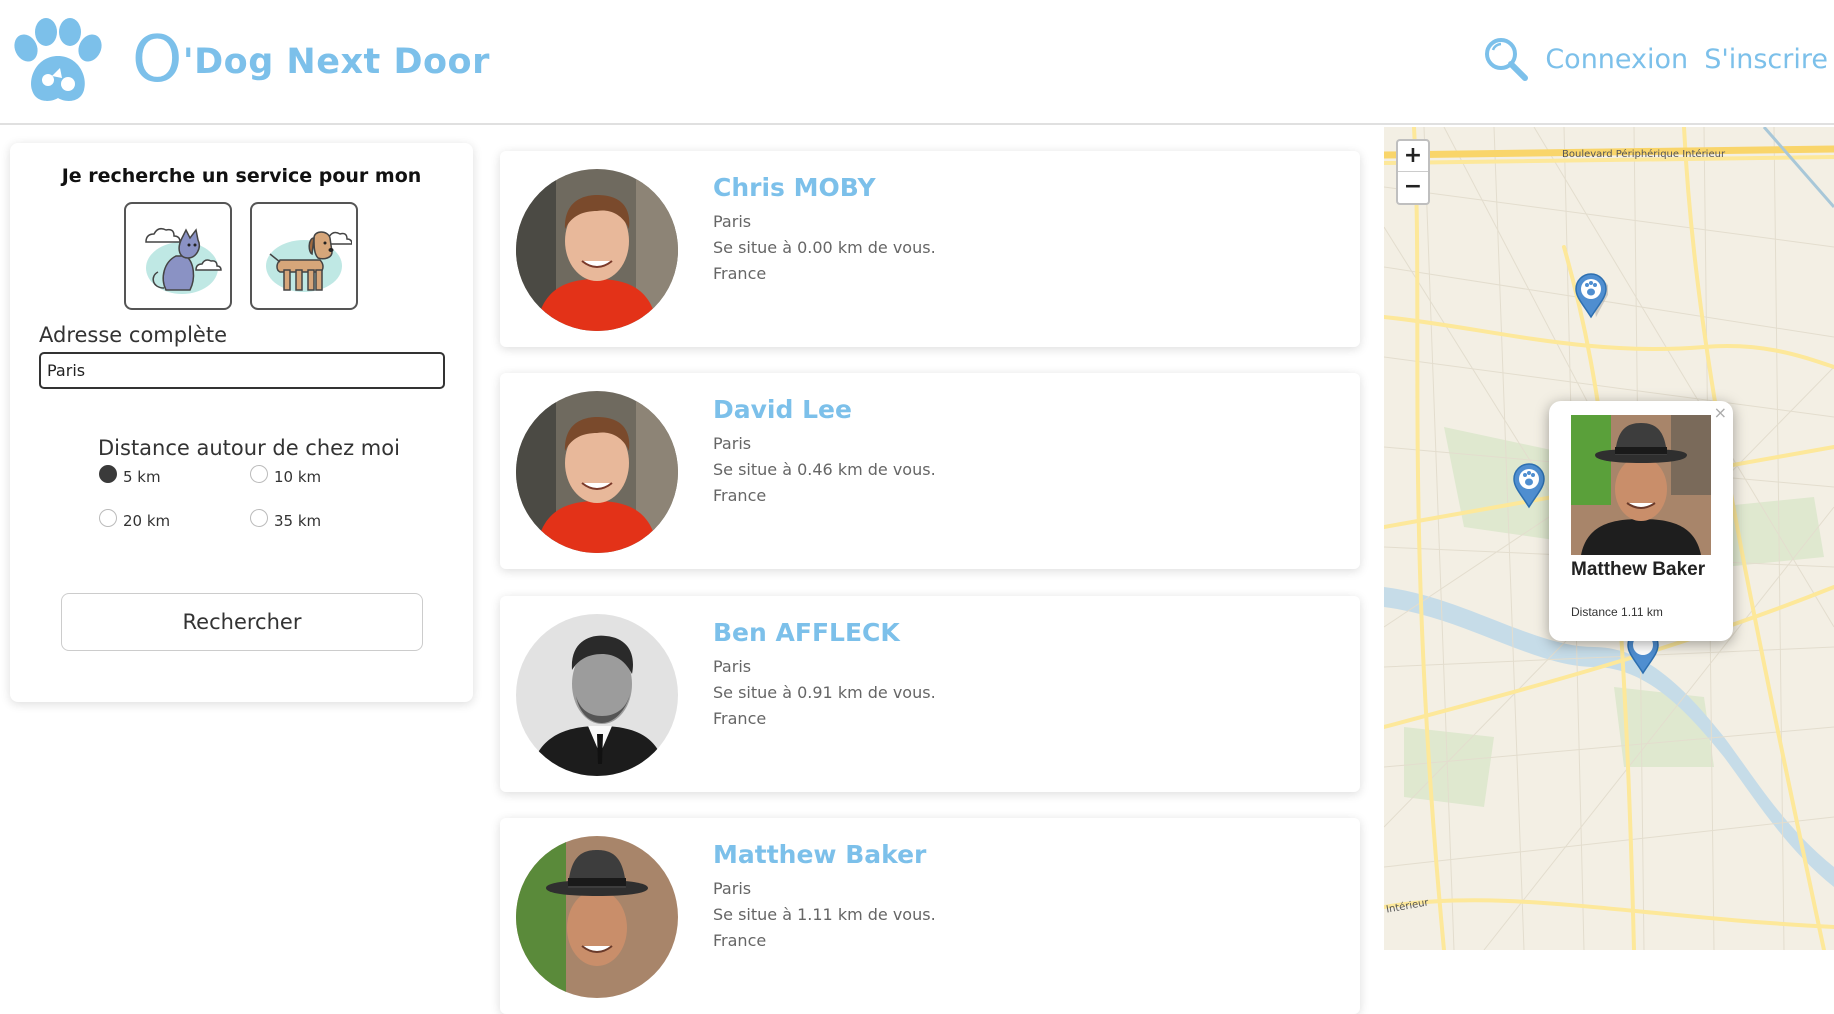 The height and width of the screenshot is (1014, 1834). What do you see at coordinates (824, 247) in the screenshot?
I see `result-distance: Se situe à 0.00 km de vous.` at bounding box center [824, 247].